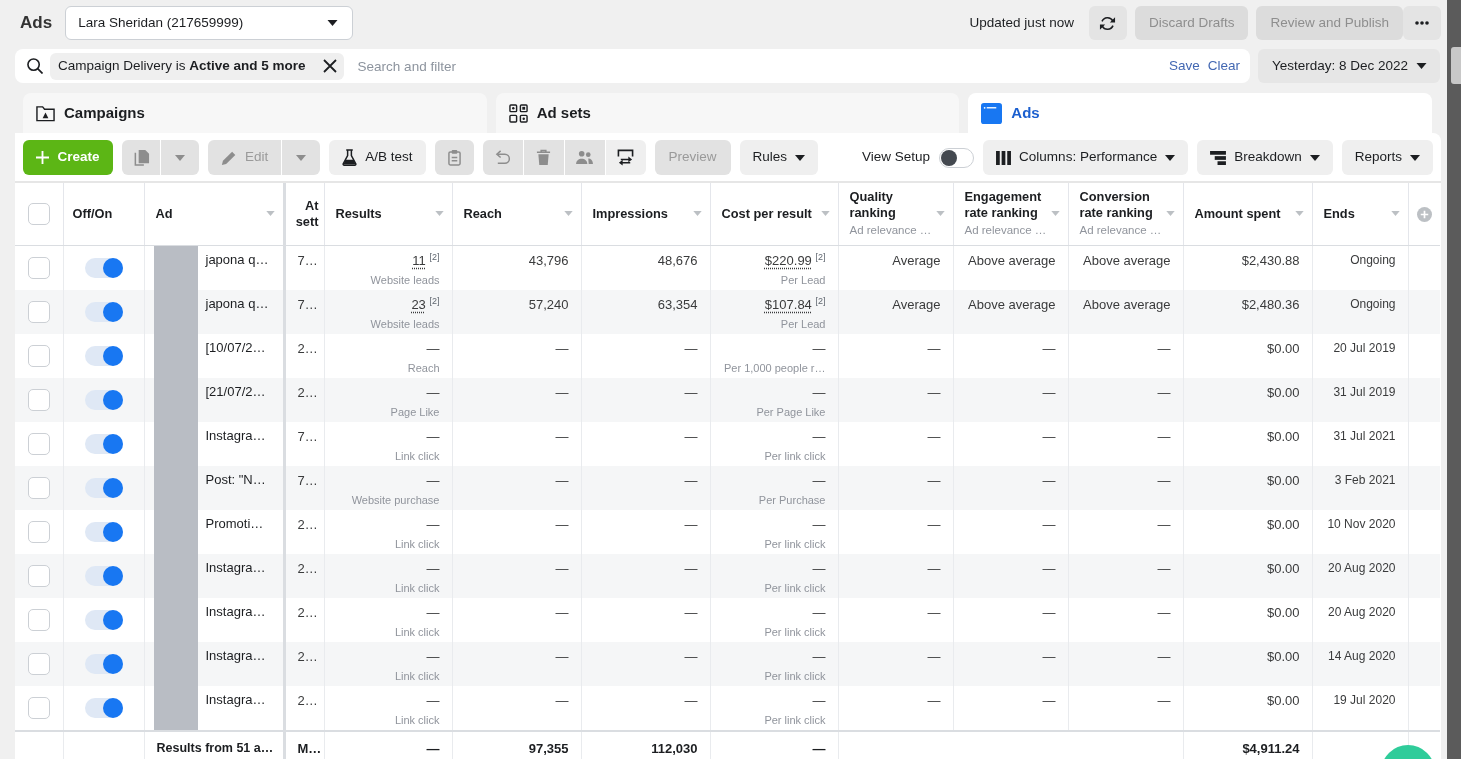 This screenshot has height=759, width=1461. What do you see at coordinates (415, 411) in the screenshot?
I see `result-type: Page Like` at bounding box center [415, 411].